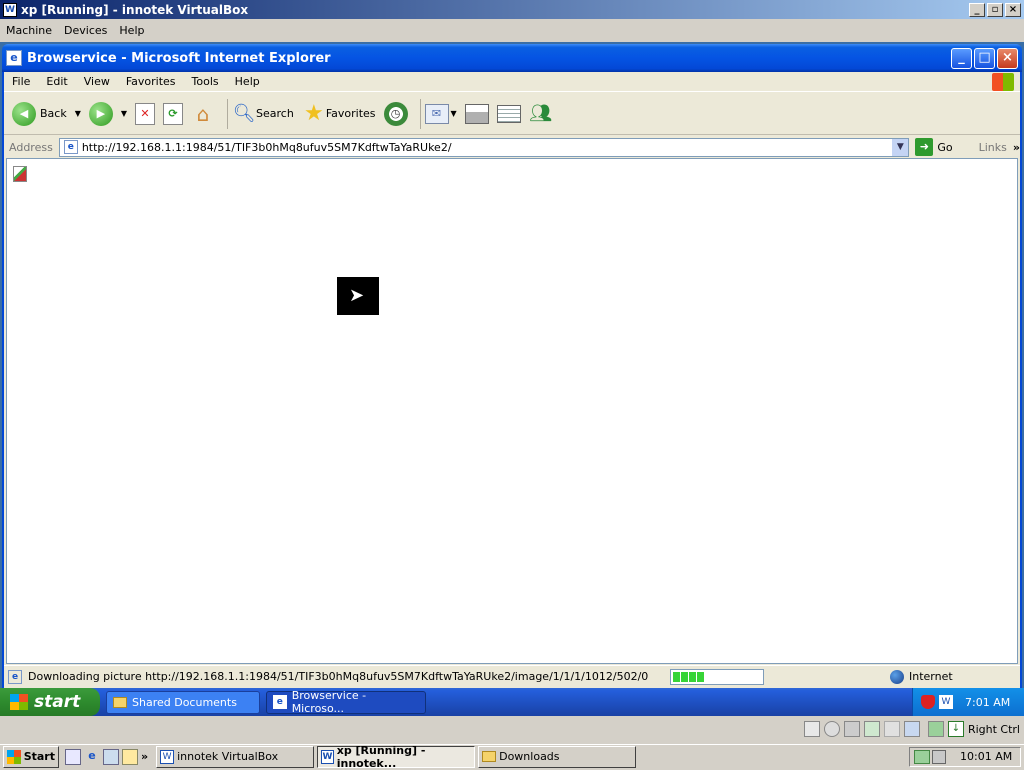 This screenshot has height=770, width=1024. Describe the element at coordinates (988, 702) in the screenshot. I see `xp-clock: 7:01 AM` at that location.